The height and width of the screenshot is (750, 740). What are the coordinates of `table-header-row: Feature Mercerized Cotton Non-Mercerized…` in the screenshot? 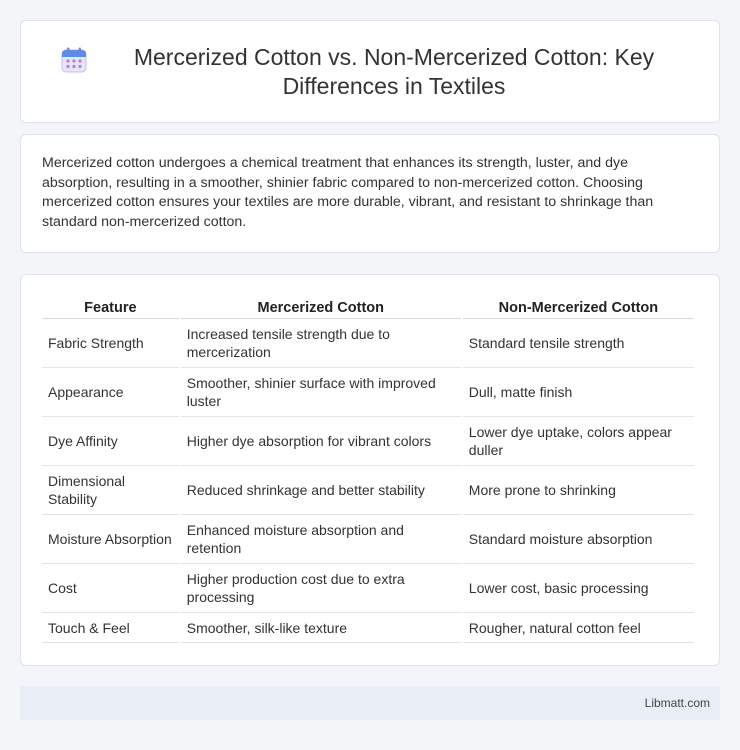 It's located at (368, 308).